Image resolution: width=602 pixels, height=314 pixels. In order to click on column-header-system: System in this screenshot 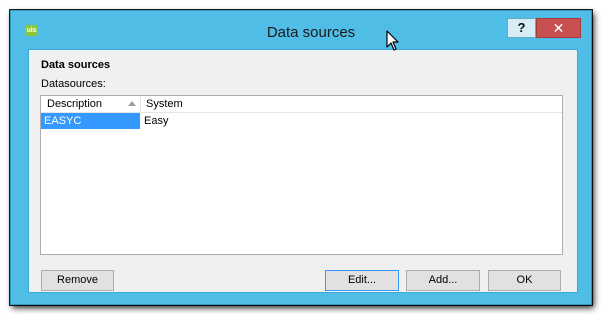, I will do `click(351, 104)`.